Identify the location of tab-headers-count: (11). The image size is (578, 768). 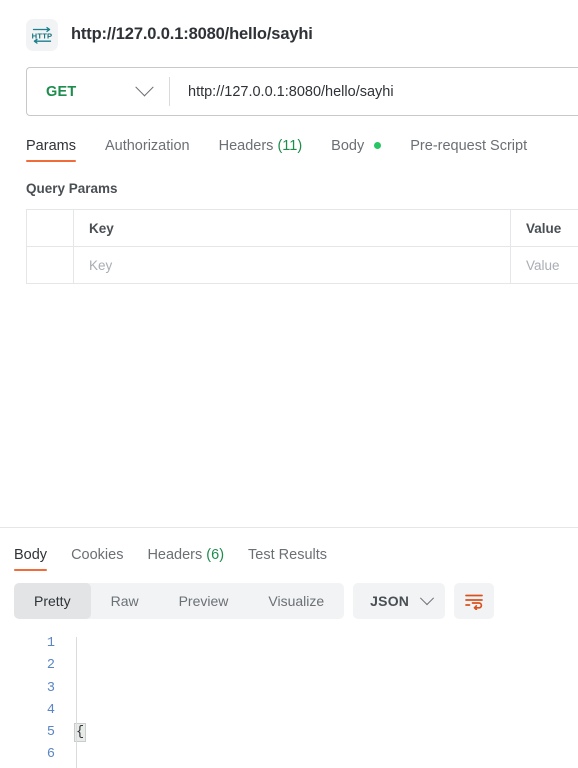
(290, 146).